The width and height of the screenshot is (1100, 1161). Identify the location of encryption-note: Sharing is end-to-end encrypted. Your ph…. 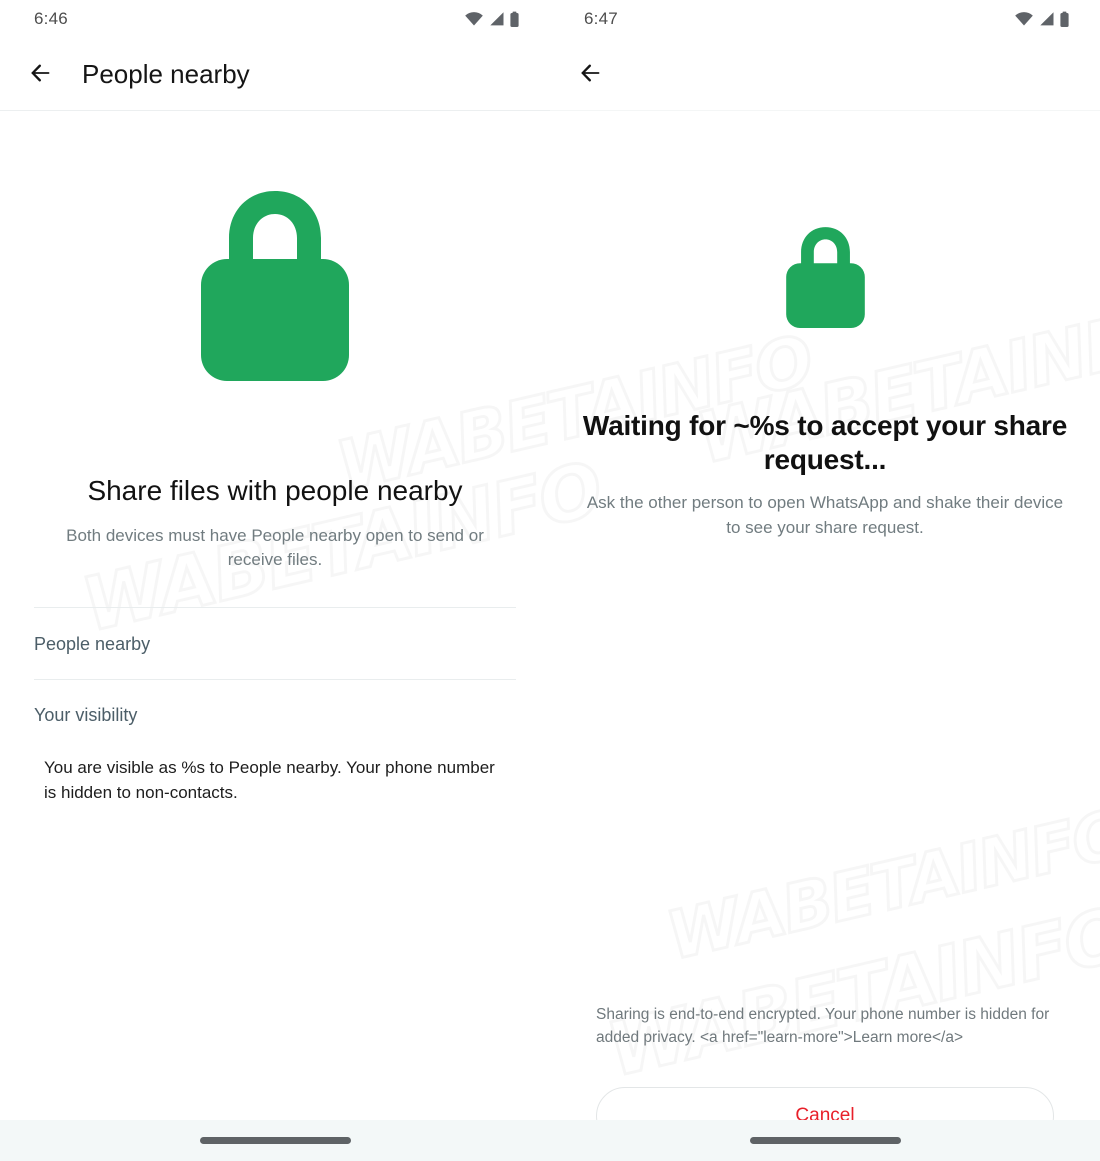
(823, 1026).